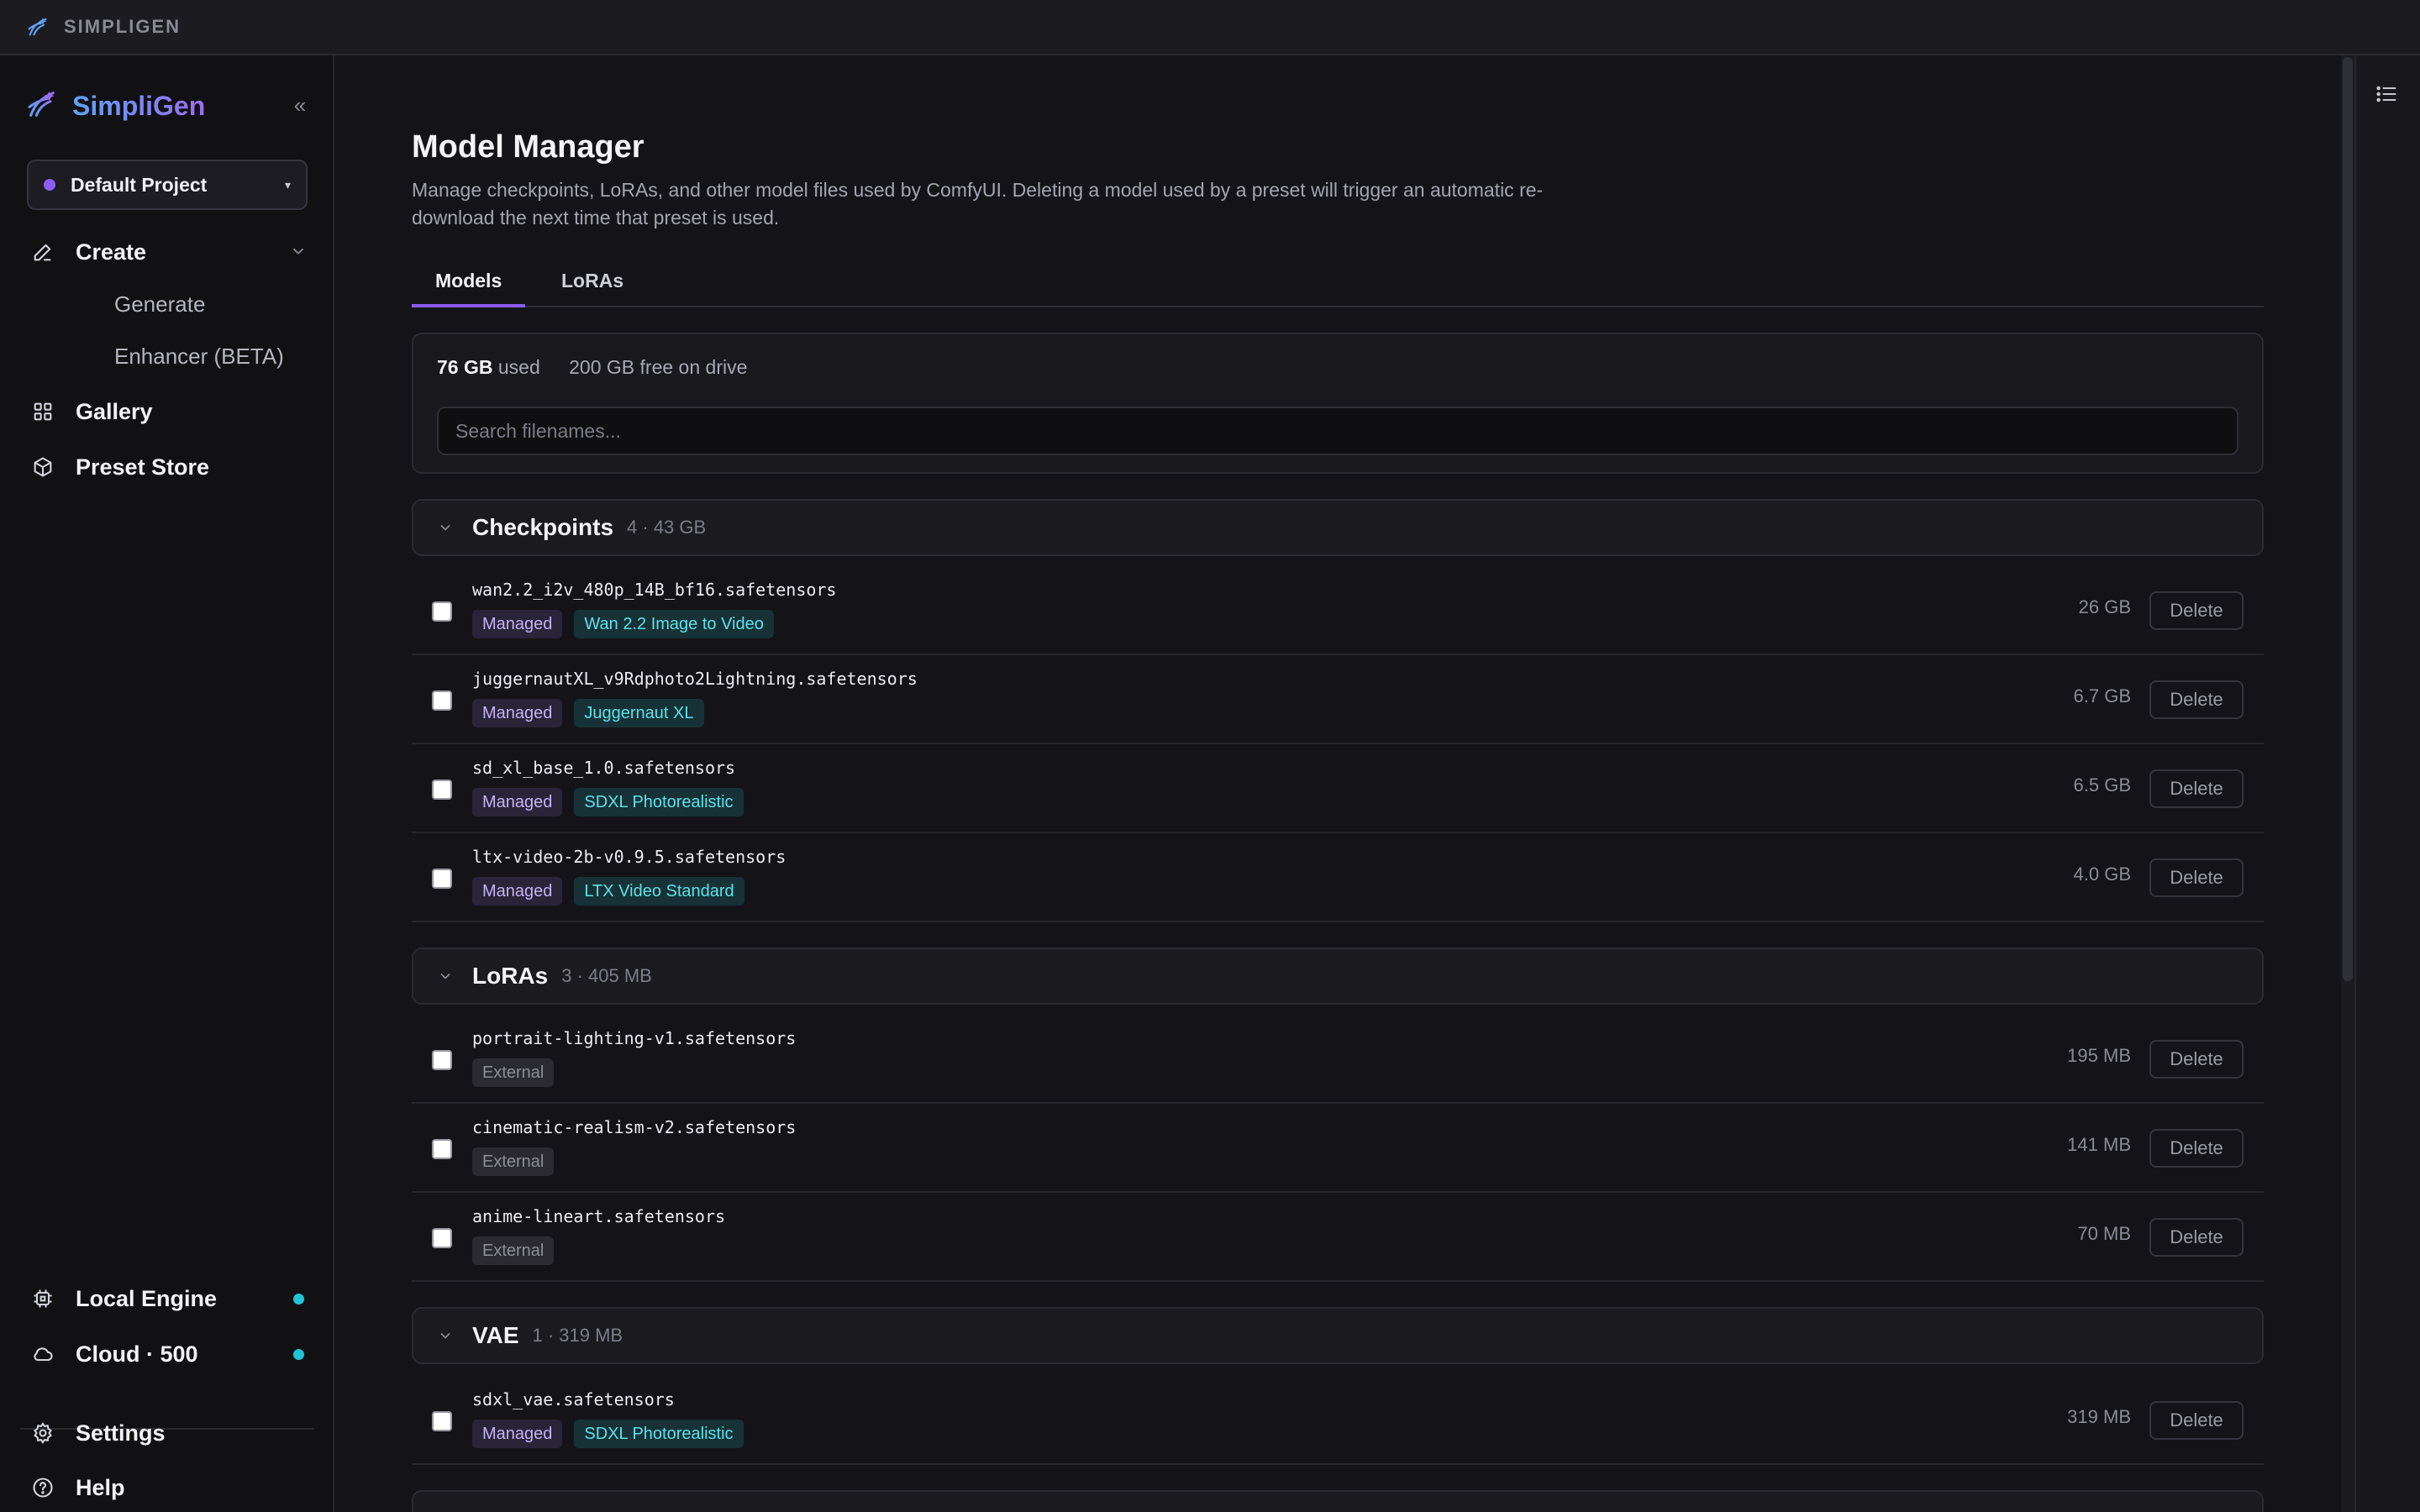  Describe the element at coordinates (658, 367) in the screenshot. I see `free-space: 200 GB free on drive` at that location.